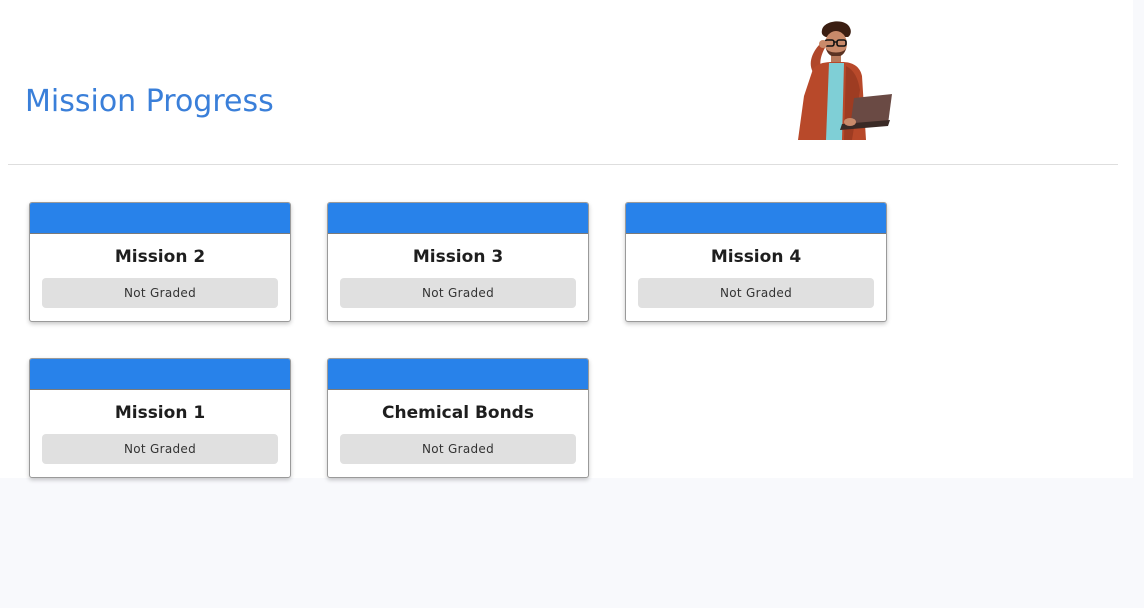 The height and width of the screenshot is (608, 1144). Describe the element at coordinates (149, 101) in the screenshot. I see `page-title: Mission Progress` at that location.